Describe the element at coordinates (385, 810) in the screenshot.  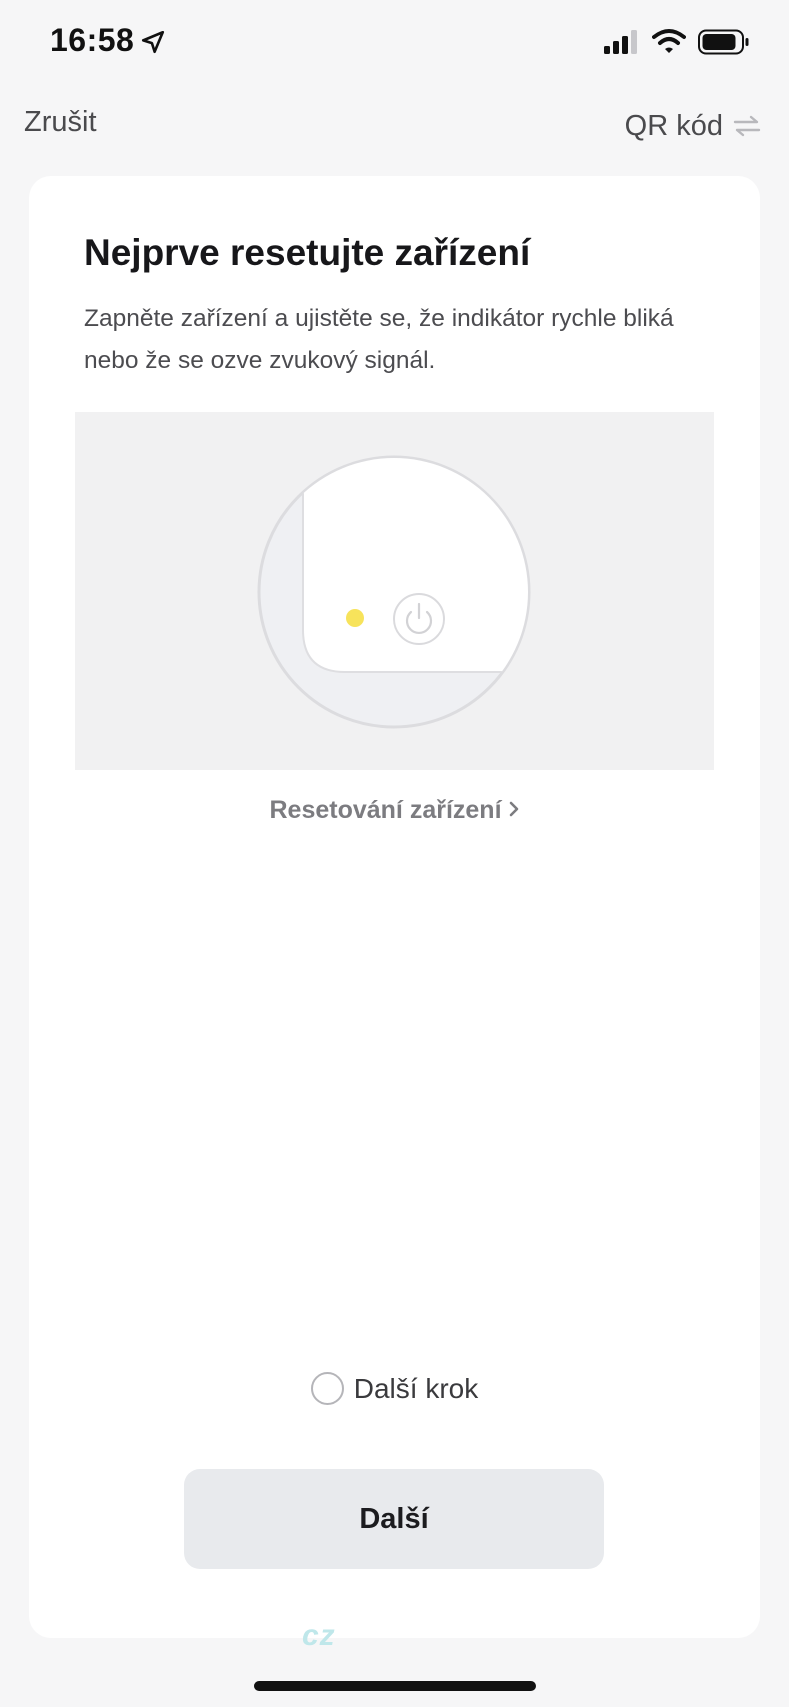
I see `reset-device-link-label: Resetování zařízení` at that location.